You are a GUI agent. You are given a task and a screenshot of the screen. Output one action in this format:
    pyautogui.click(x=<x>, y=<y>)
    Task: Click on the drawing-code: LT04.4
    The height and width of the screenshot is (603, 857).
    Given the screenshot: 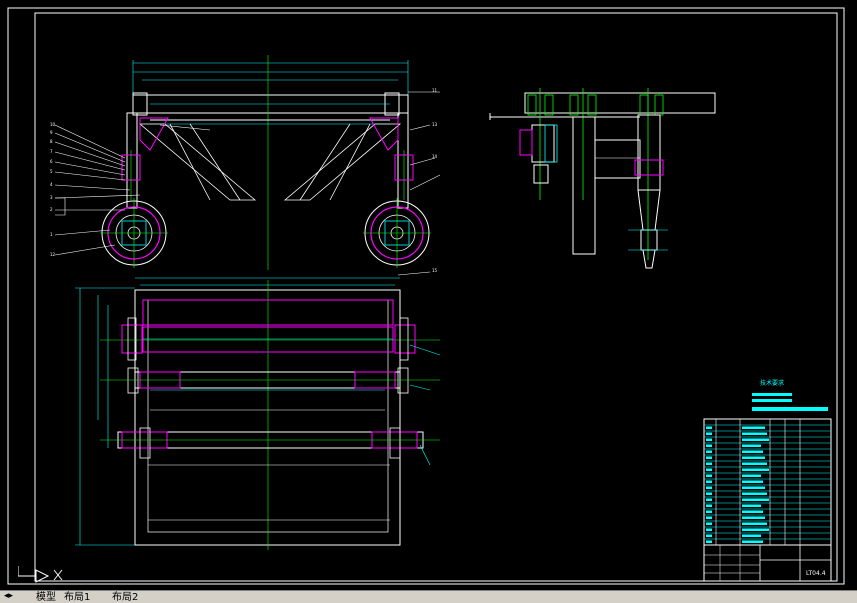 What is the action you would take?
    pyautogui.click(x=816, y=573)
    